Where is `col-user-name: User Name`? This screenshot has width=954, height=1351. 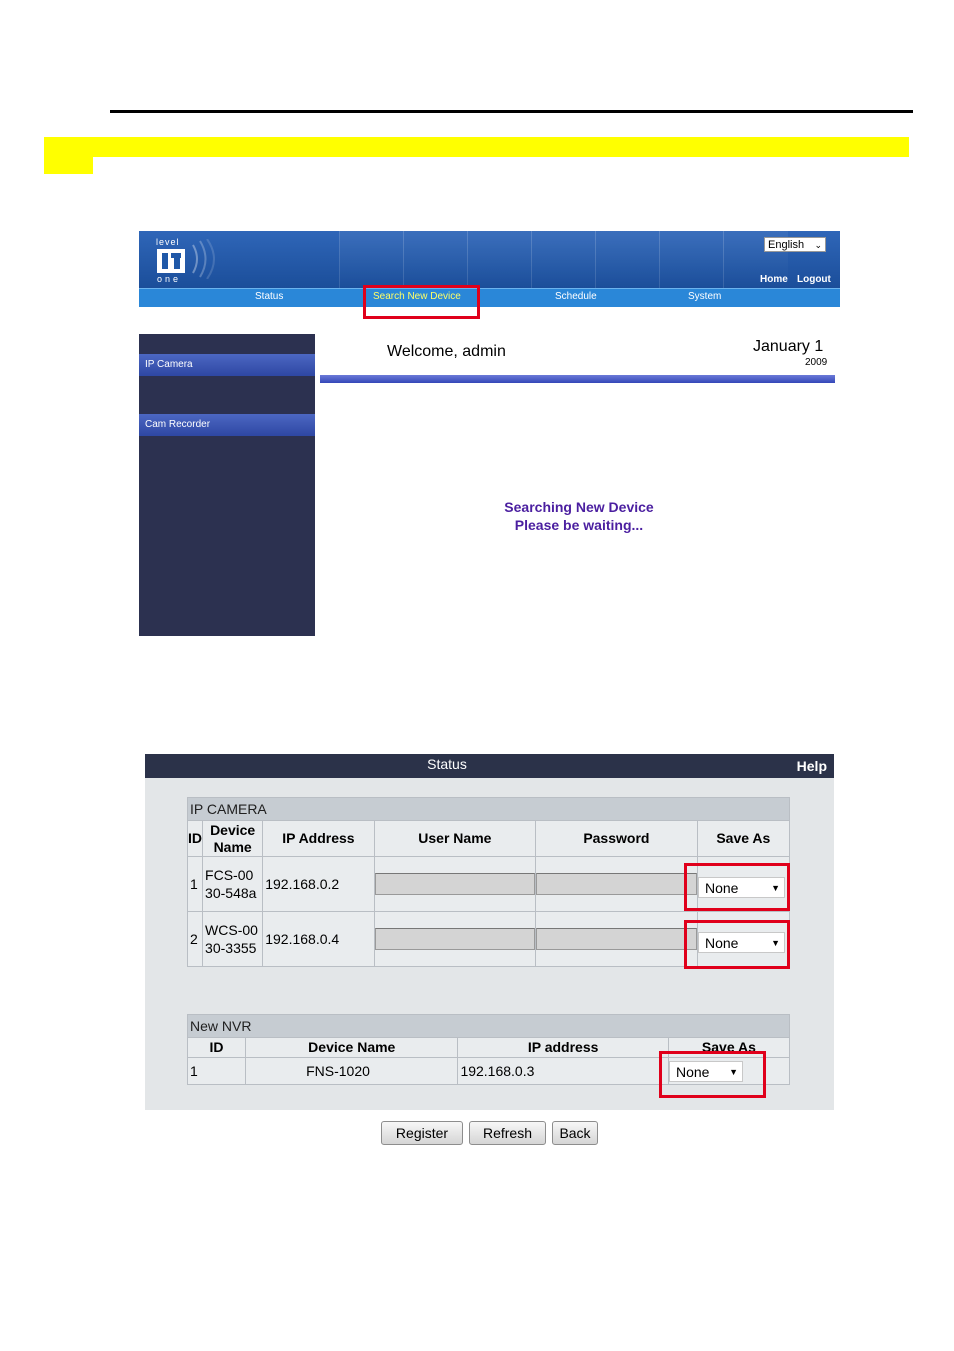
col-user-name: User Name is located at coordinates (455, 838).